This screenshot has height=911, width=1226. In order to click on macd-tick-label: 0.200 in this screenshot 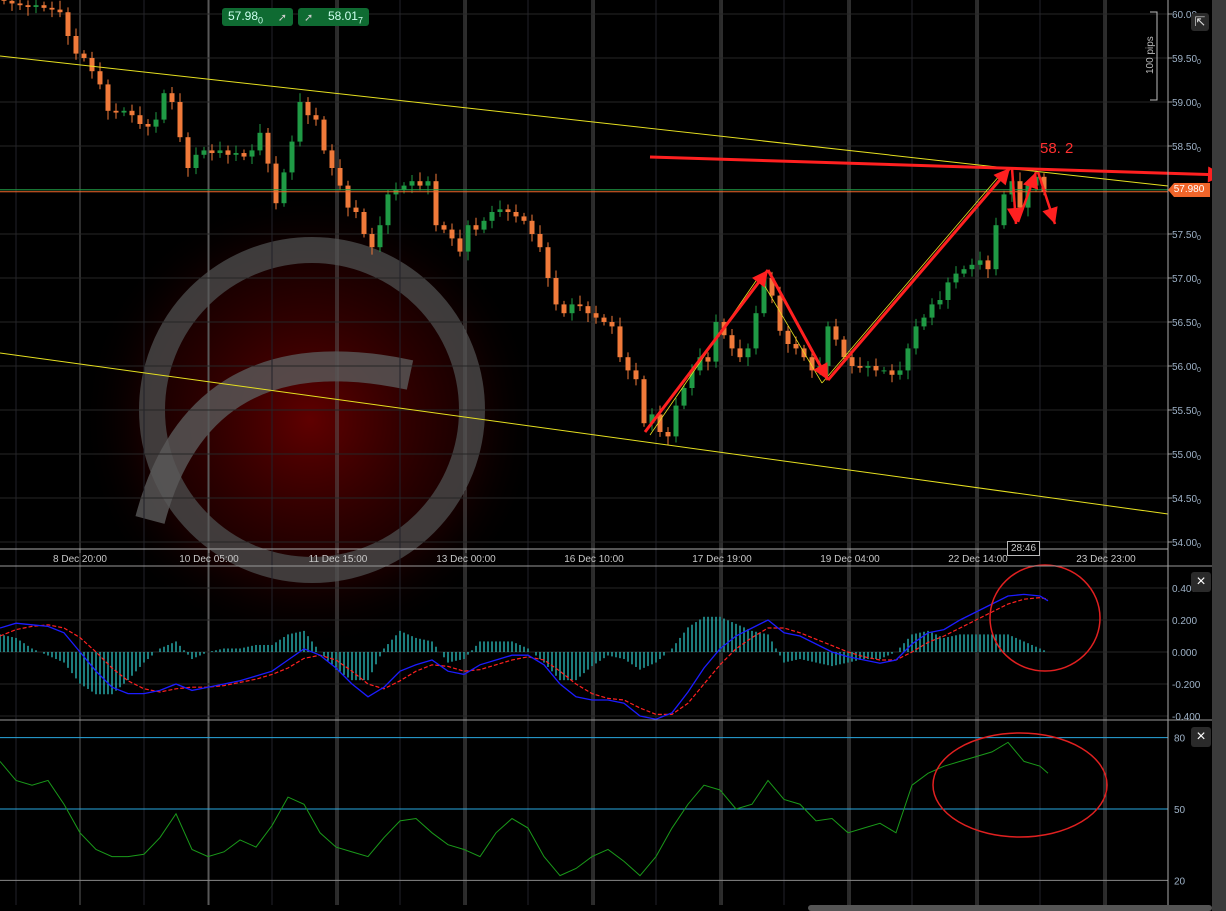, I will do `click(1184, 621)`.